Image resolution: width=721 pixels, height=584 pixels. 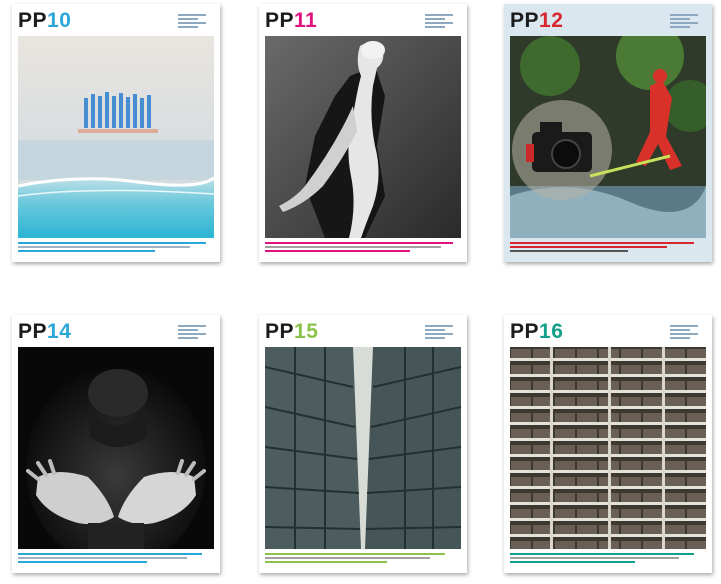 I want to click on cover-photo-sea, so click(x=116, y=137).